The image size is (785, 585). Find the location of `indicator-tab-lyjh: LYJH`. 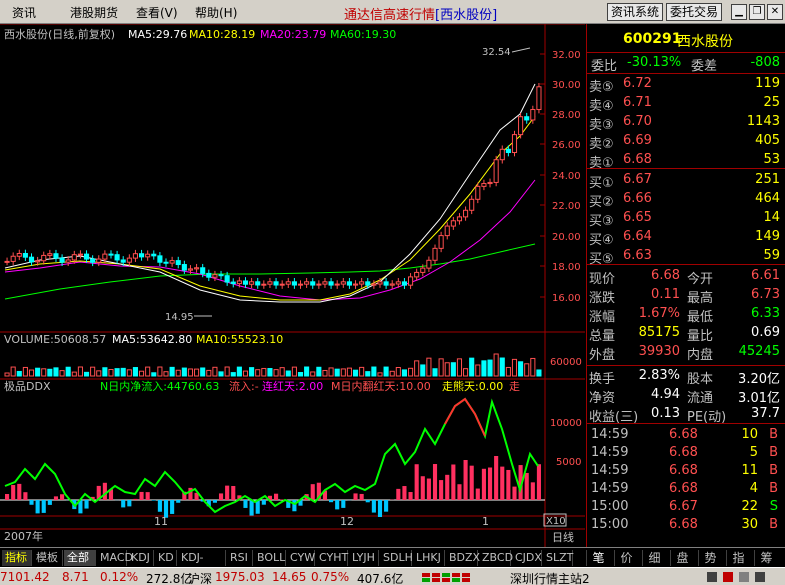

indicator-tab-lyjh: LYJH is located at coordinates (364, 558).